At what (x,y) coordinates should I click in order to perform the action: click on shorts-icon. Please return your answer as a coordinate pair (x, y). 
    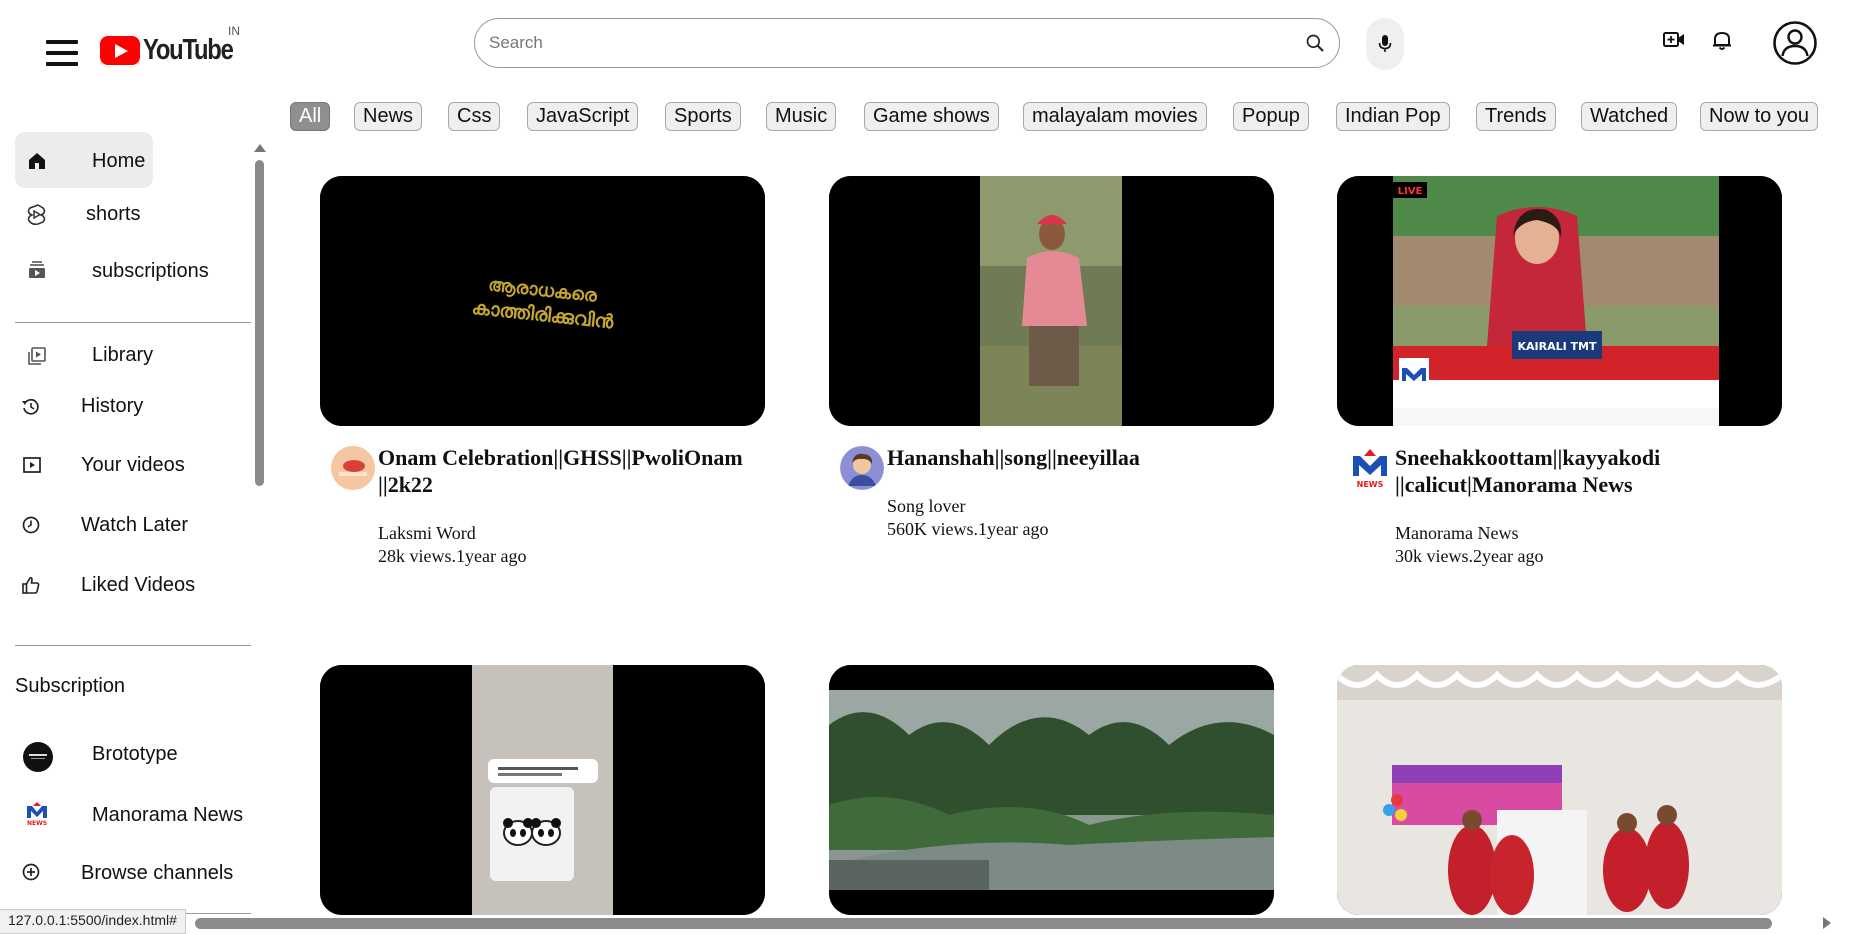
    Looking at the image, I should click on (36, 215).